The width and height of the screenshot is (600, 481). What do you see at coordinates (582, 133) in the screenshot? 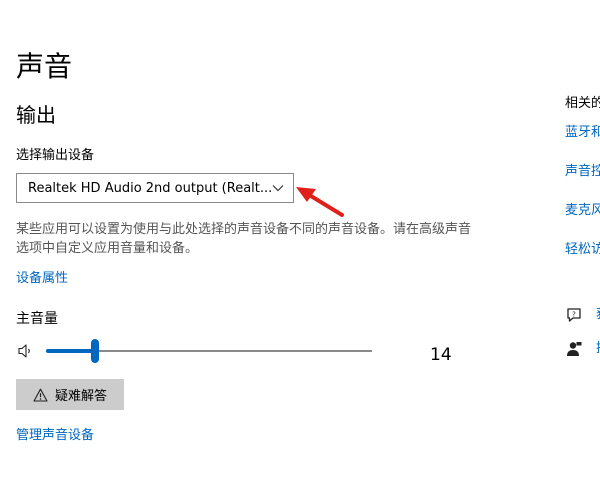
I see `related-link-bluetooth: 蓝牙和` at bounding box center [582, 133].